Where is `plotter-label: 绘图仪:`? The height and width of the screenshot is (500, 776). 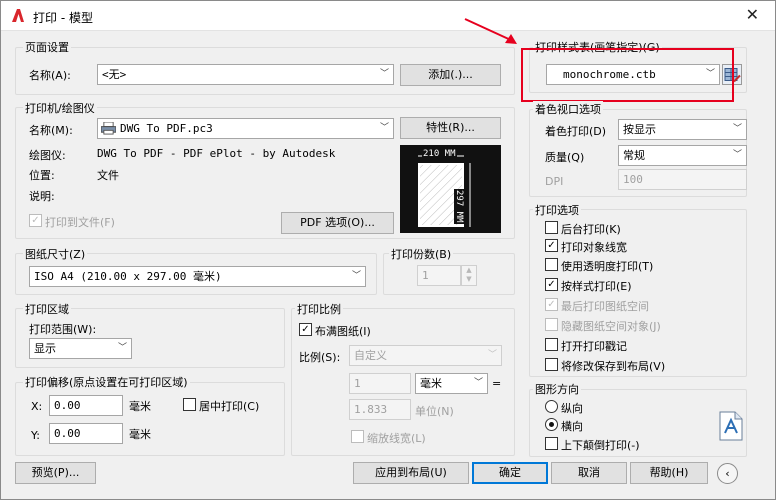
plotter-label: 绘图仪: is located at coordinates (47, 155).